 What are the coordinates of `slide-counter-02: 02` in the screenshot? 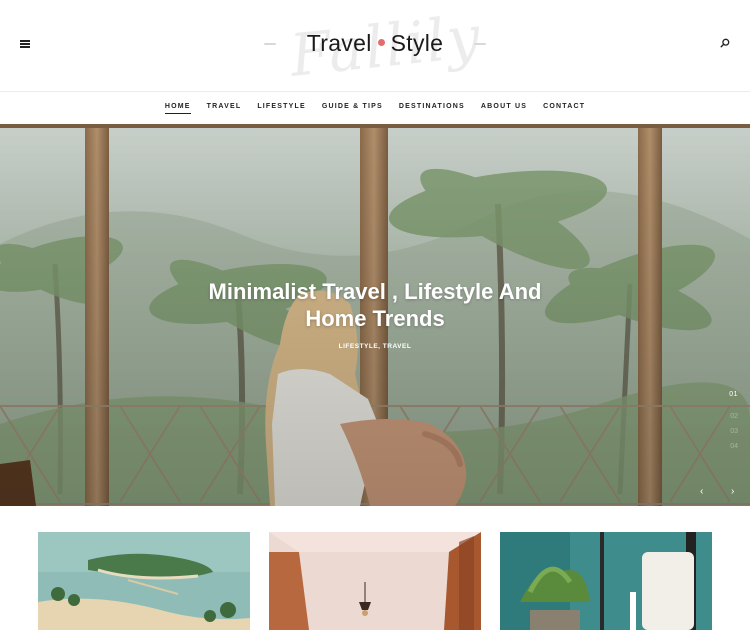 It's located at (734, 416).